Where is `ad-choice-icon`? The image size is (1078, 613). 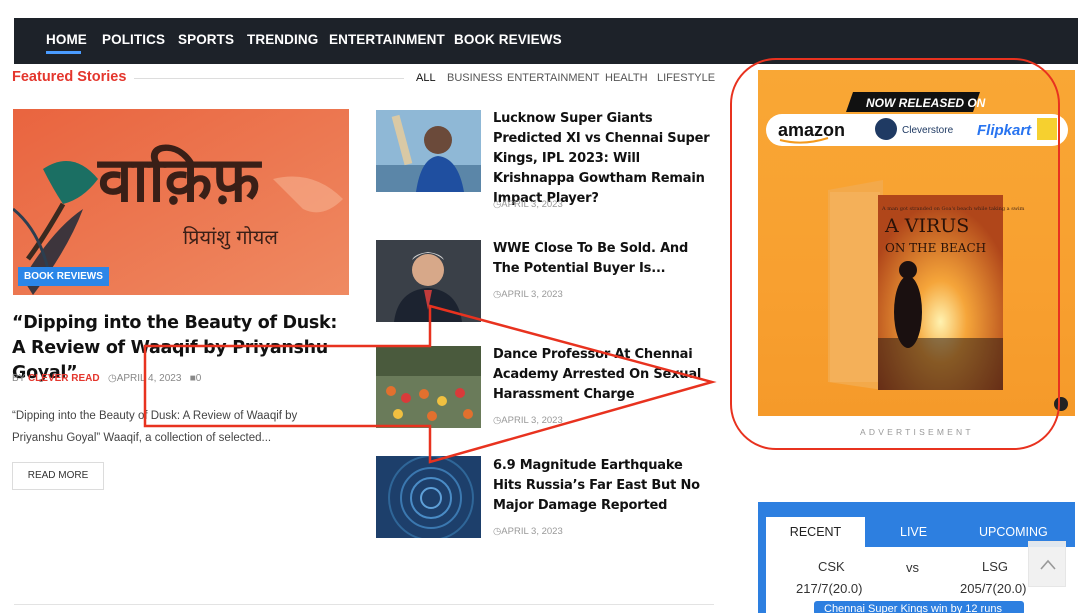
ad-choice-icon is located at coordinates (1061, 404).